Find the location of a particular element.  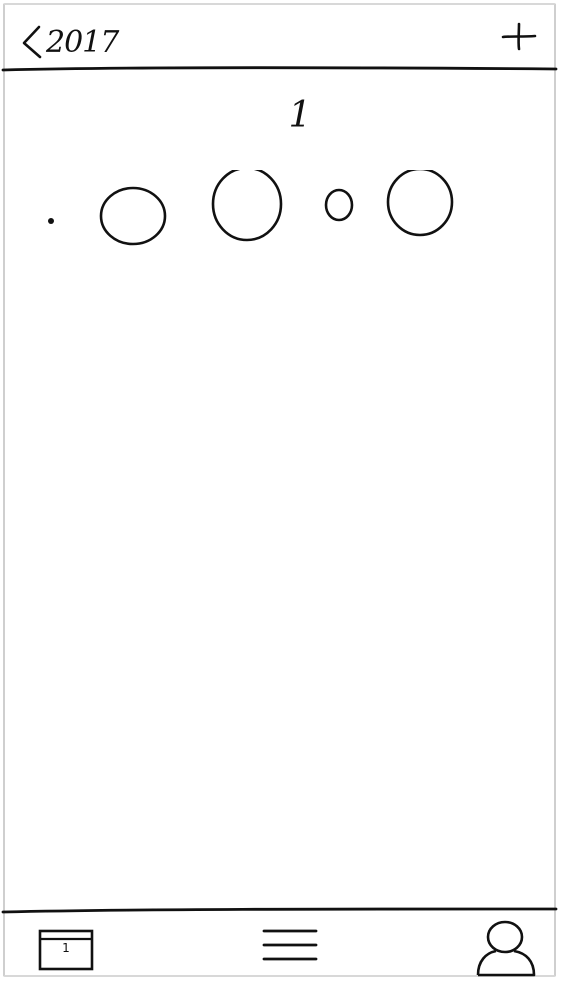

day-circle-medium-large is located at coordinates (420, 203).